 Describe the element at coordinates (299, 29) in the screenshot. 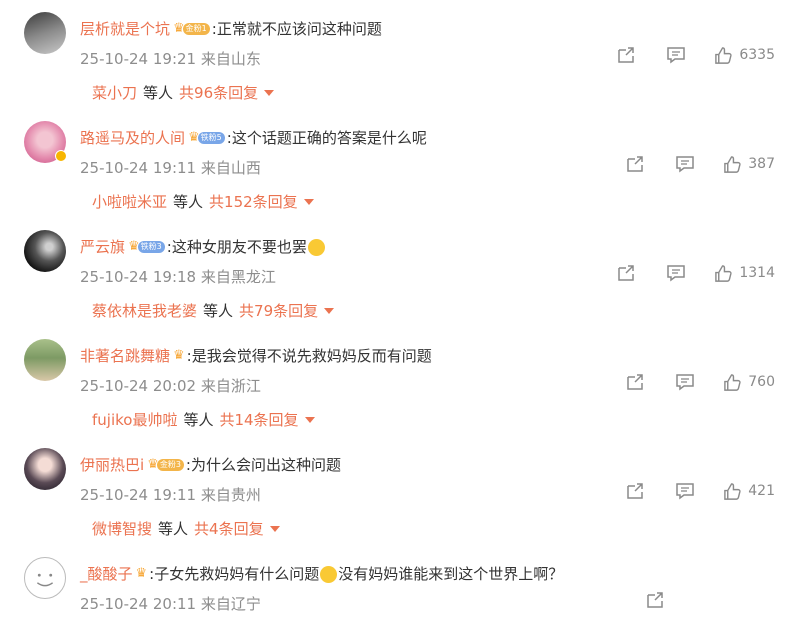

I see `comment-text: 正常就不应该问这种问题` at that location.